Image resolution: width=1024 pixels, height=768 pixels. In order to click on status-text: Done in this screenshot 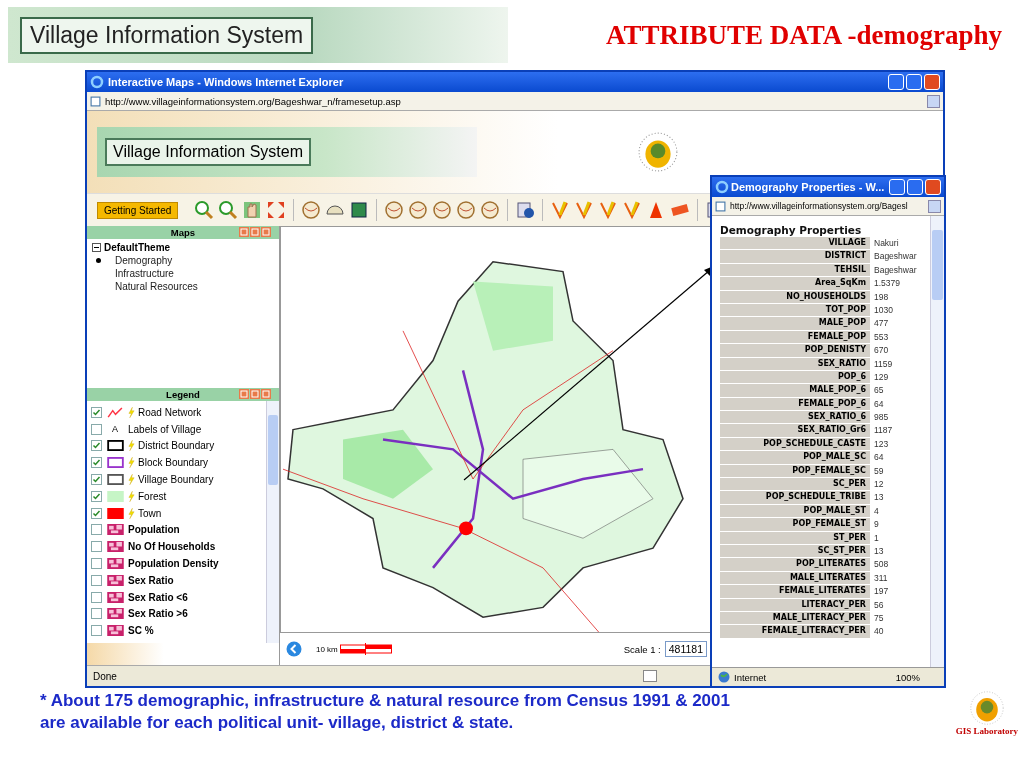, I will do `click(105, 676)`.